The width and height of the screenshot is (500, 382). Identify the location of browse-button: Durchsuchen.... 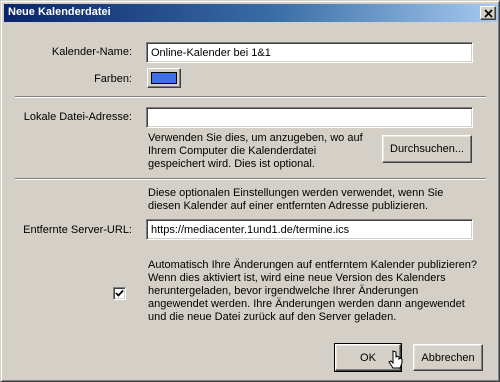
(427, 149).